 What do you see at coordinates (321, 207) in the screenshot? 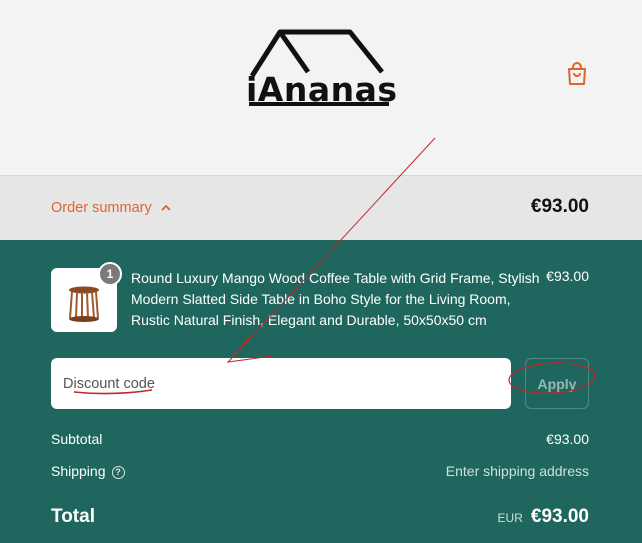
I see `order-summary-bar: Order summary €93.00` at bounding box center [321, 207].